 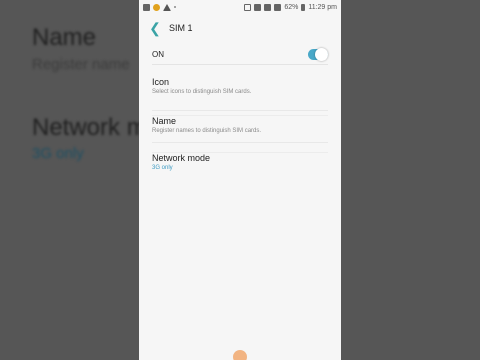 I want to click on item-title: Name, so click(x=164, y=121).